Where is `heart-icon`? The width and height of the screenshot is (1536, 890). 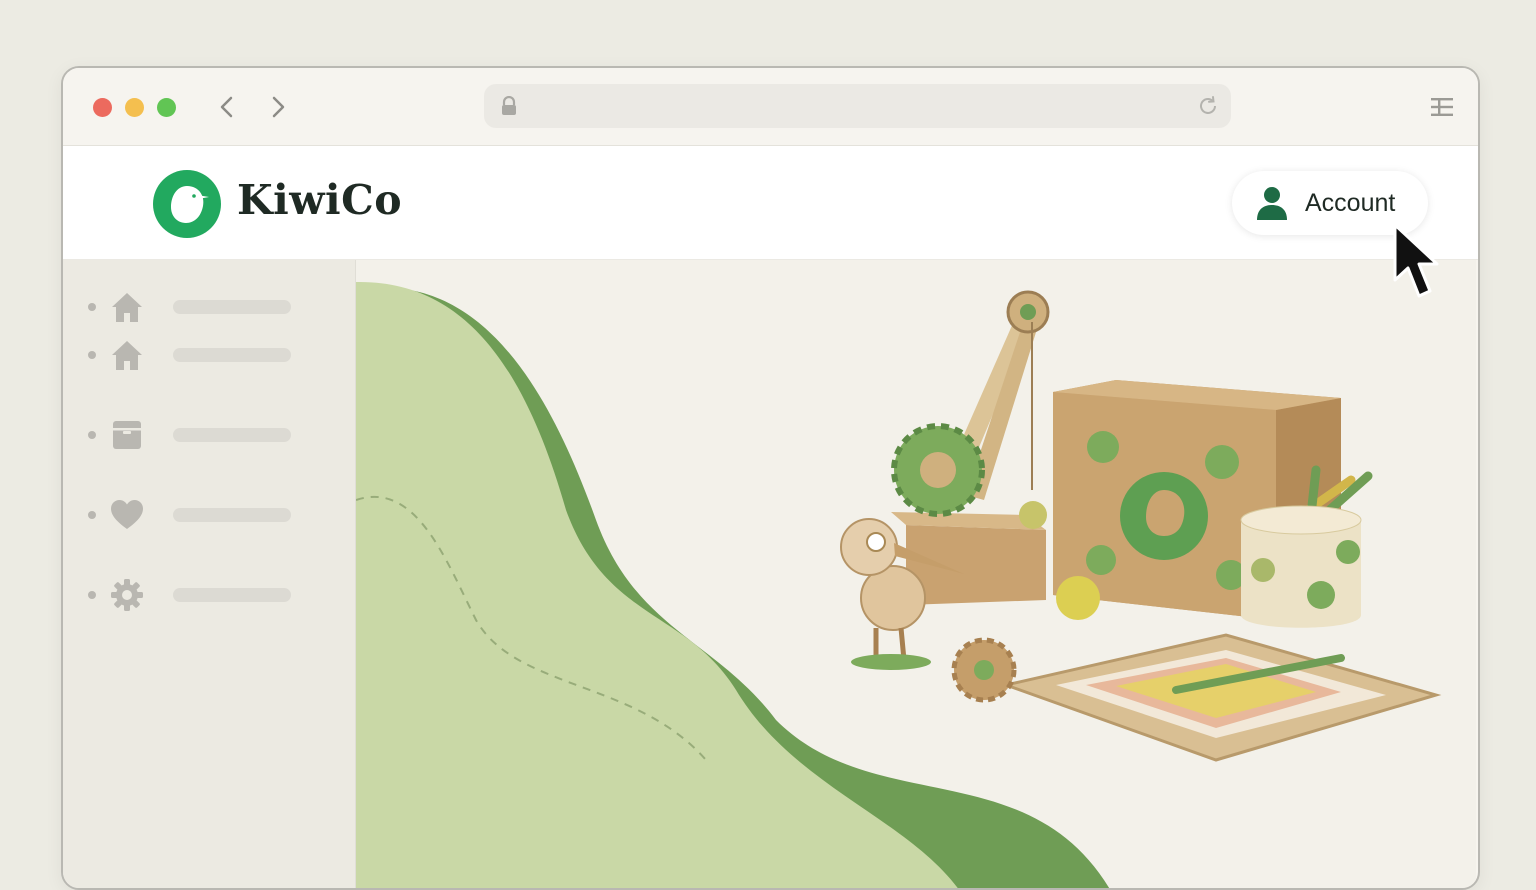 heart-icon is located at coordinates (127, 514).